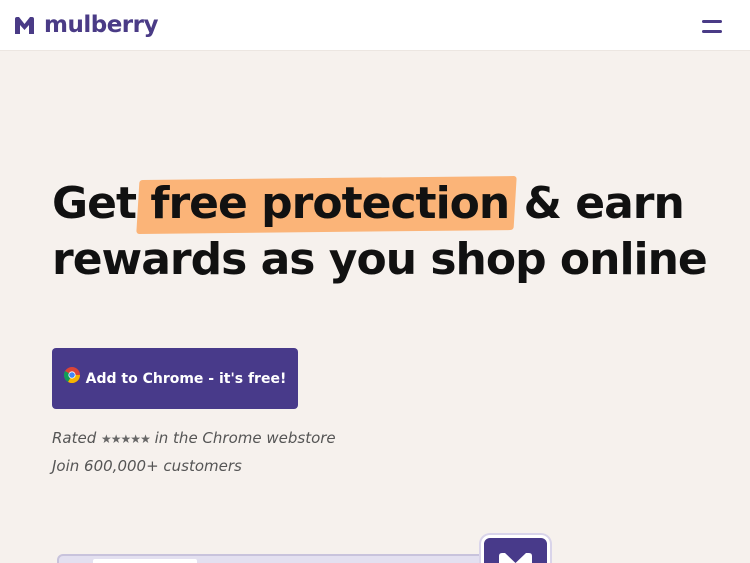 This screenshot has width=750, height=563. Describe the element at coordinates (94, 203) in the screenshot. I see `hero-title-start: Get` at that location.